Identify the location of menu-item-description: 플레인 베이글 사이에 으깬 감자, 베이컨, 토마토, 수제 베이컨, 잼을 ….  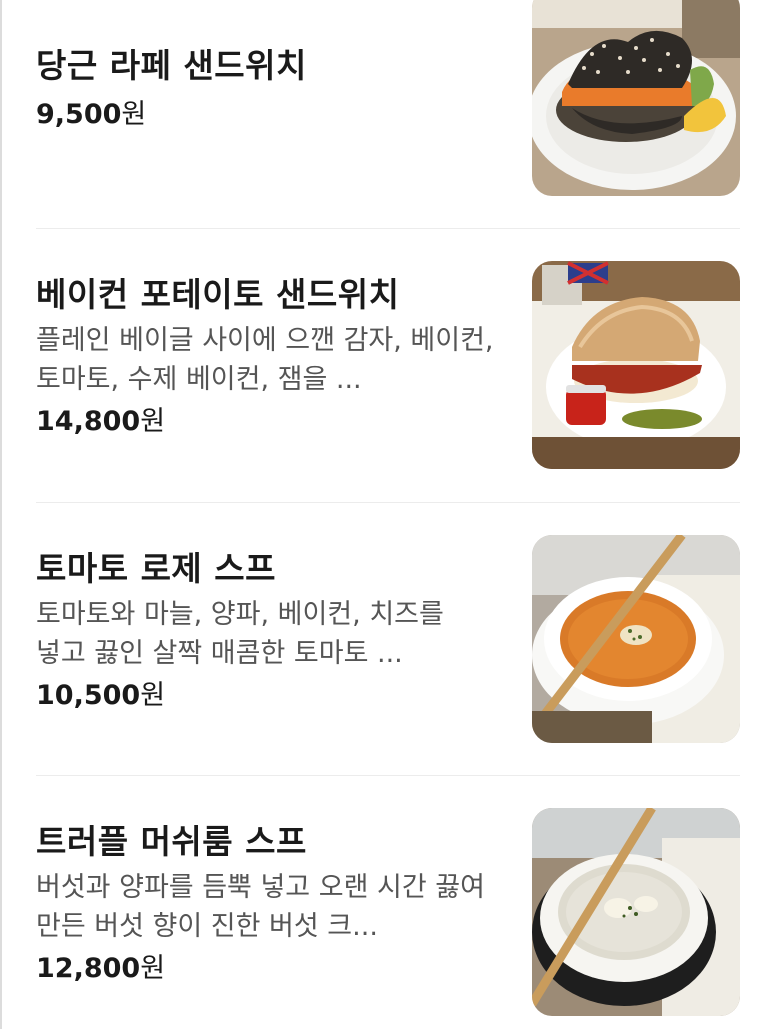
(265, 360).